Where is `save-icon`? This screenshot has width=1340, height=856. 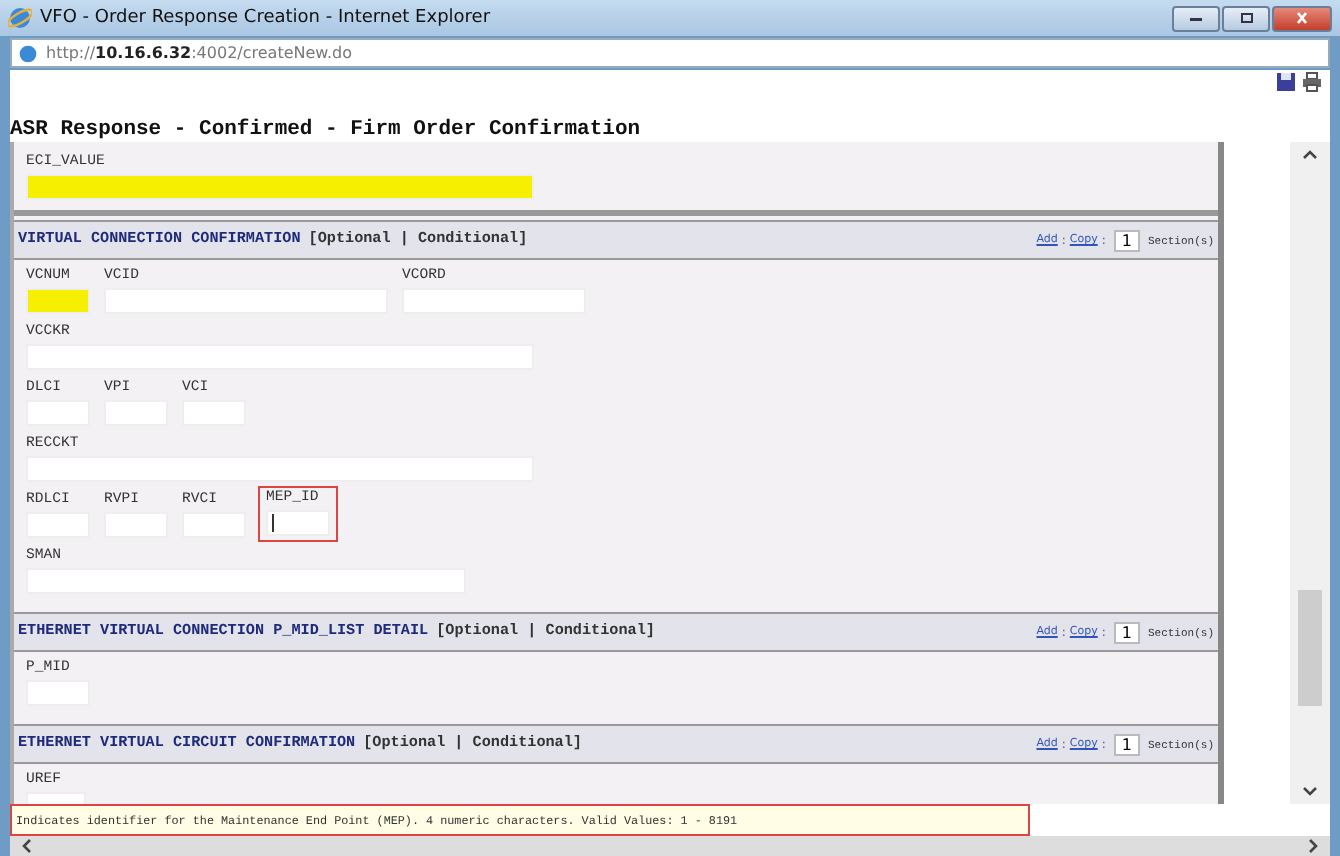
save-icon is located at coordinates (1286, 82).